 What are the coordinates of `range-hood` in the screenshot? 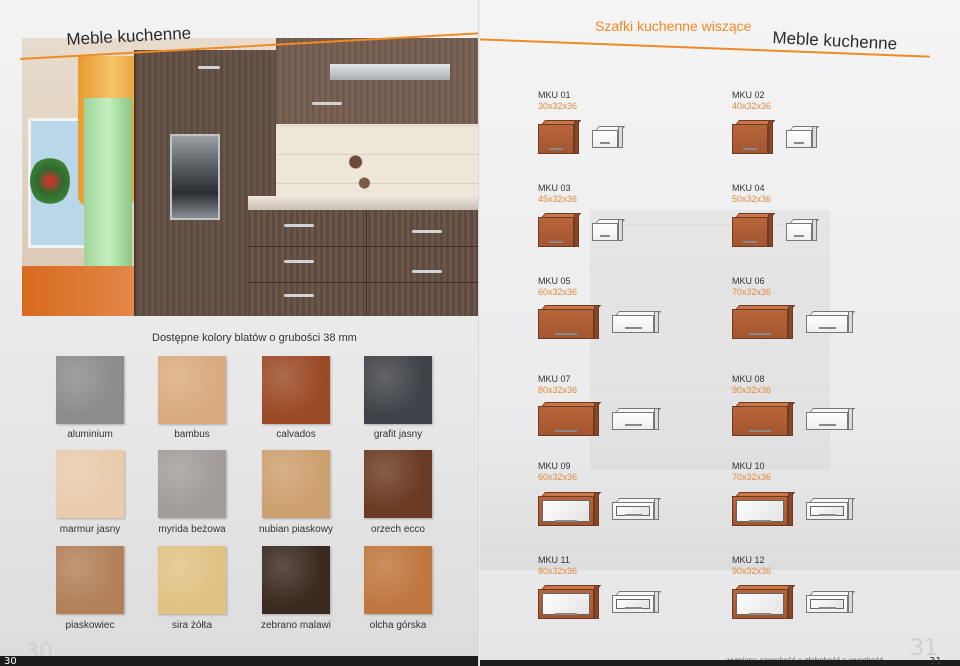 It's located at (390, 72).